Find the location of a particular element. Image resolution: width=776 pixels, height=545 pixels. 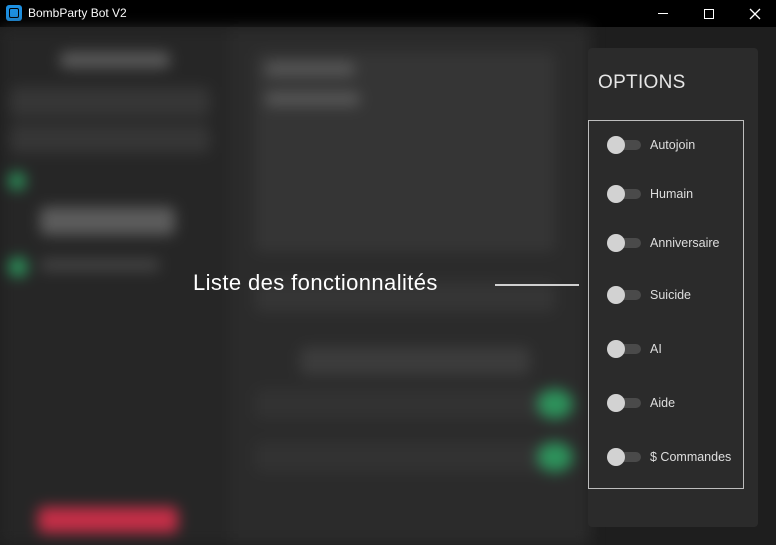

option-label: Anniversaire is located at coordinates (685, 243).